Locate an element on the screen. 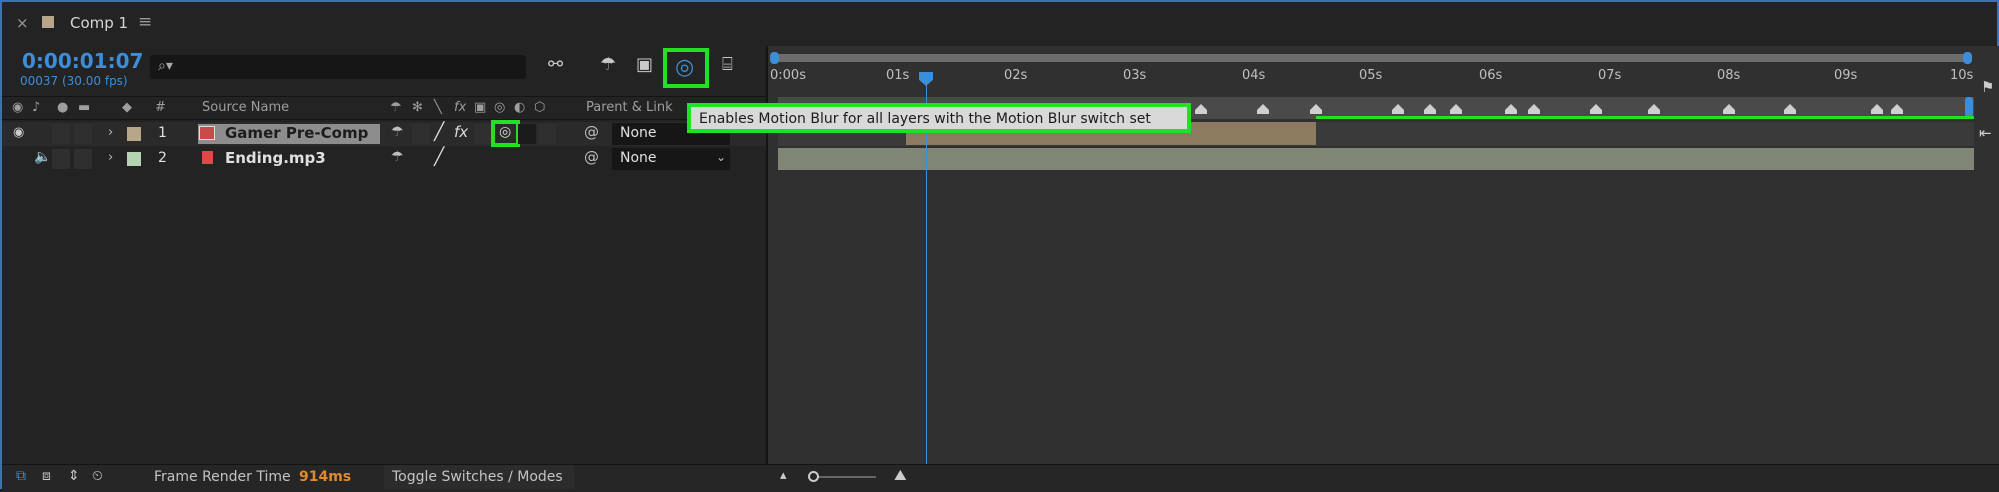 The image size is (1999, 492). draft-3d-icon: ⚯ is located at coordinates (555, 64).